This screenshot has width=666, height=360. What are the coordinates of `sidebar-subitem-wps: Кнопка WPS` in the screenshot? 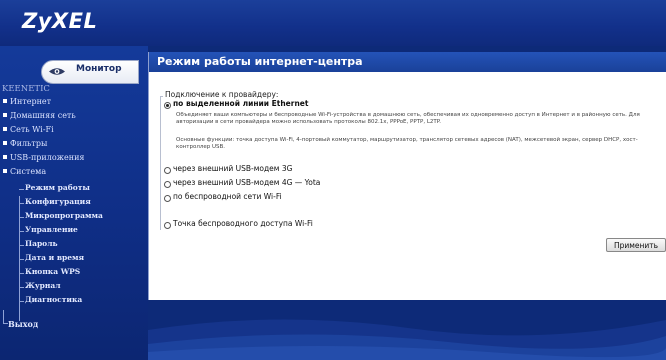 It's located at (52, 273).